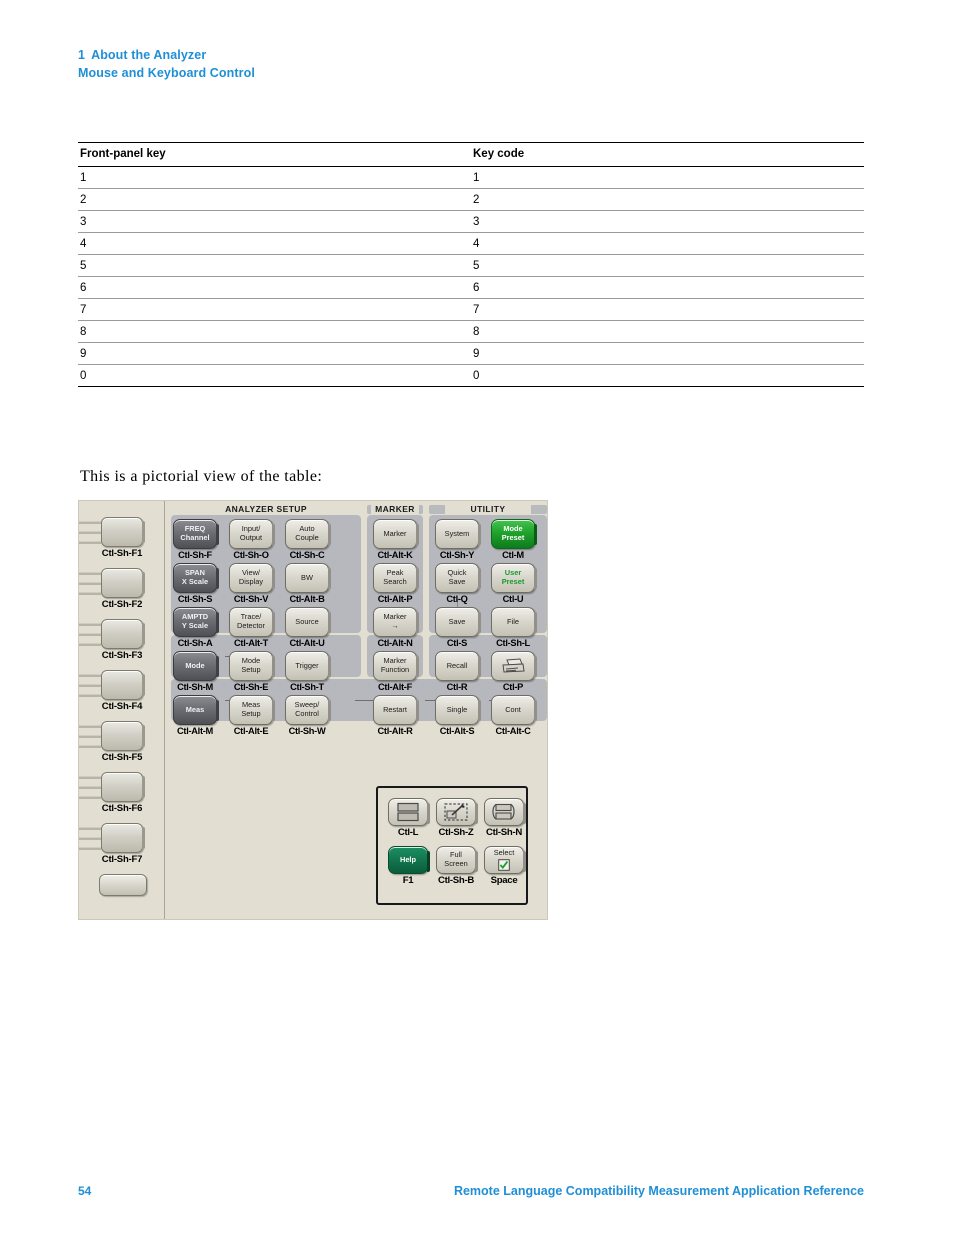 The width and height of the screenshot is (954, 1235). What do you see at coordinates (457, 860) in the screenshot?
I see `control-key-ctl-sh-b: Full Screen` at bounding box center [457, 860].